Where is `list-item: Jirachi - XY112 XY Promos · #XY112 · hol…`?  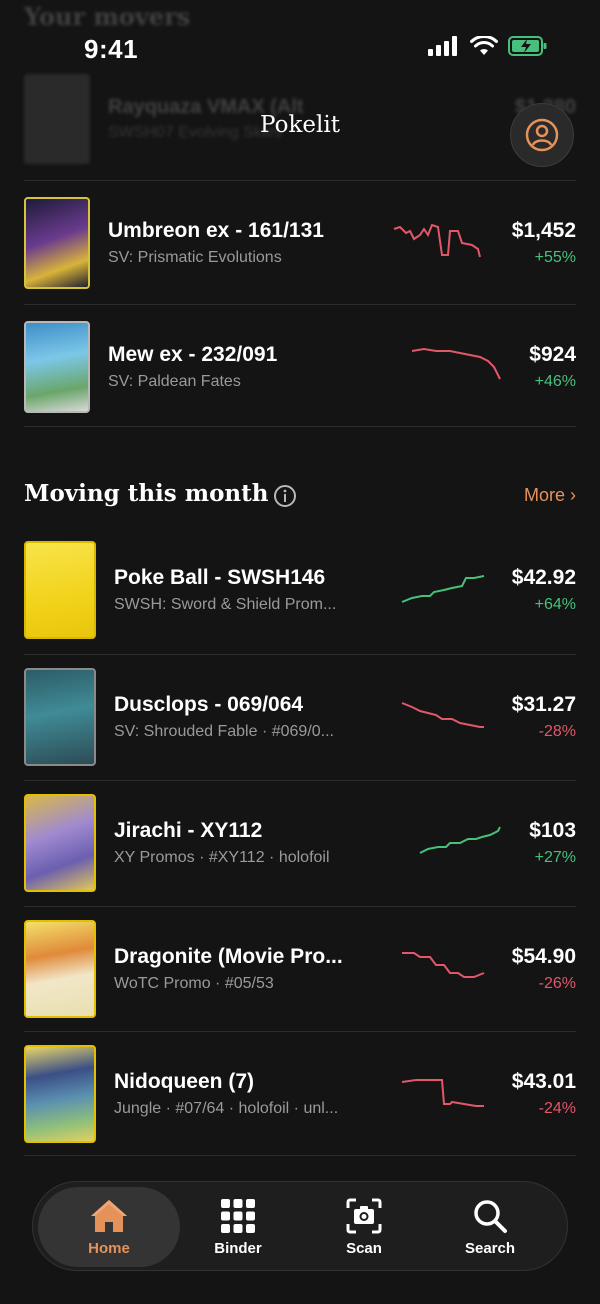 list-item: Jirachi - XY112 XY Promos · #XY112 · hol… is located at coordinates (300, 842).